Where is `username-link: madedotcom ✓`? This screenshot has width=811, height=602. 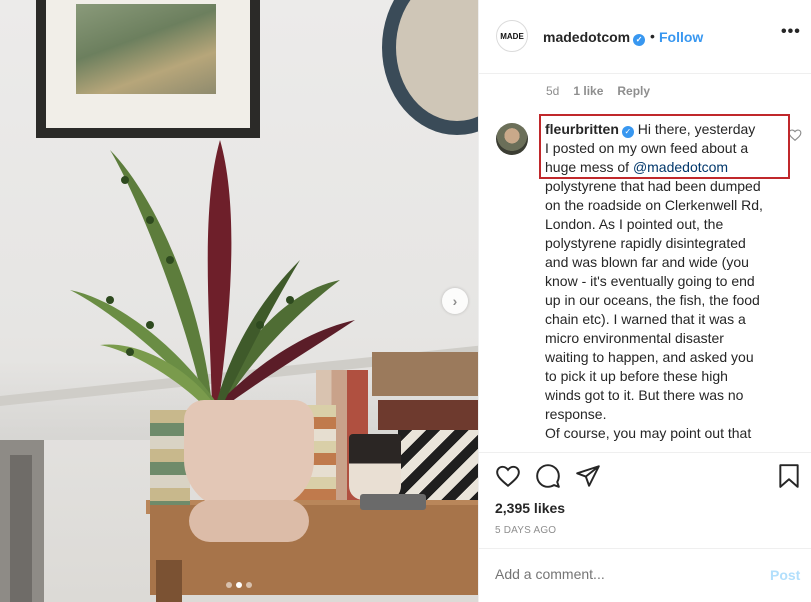 username-link: madedotcom ✓ is located at coordinates (594, 37).